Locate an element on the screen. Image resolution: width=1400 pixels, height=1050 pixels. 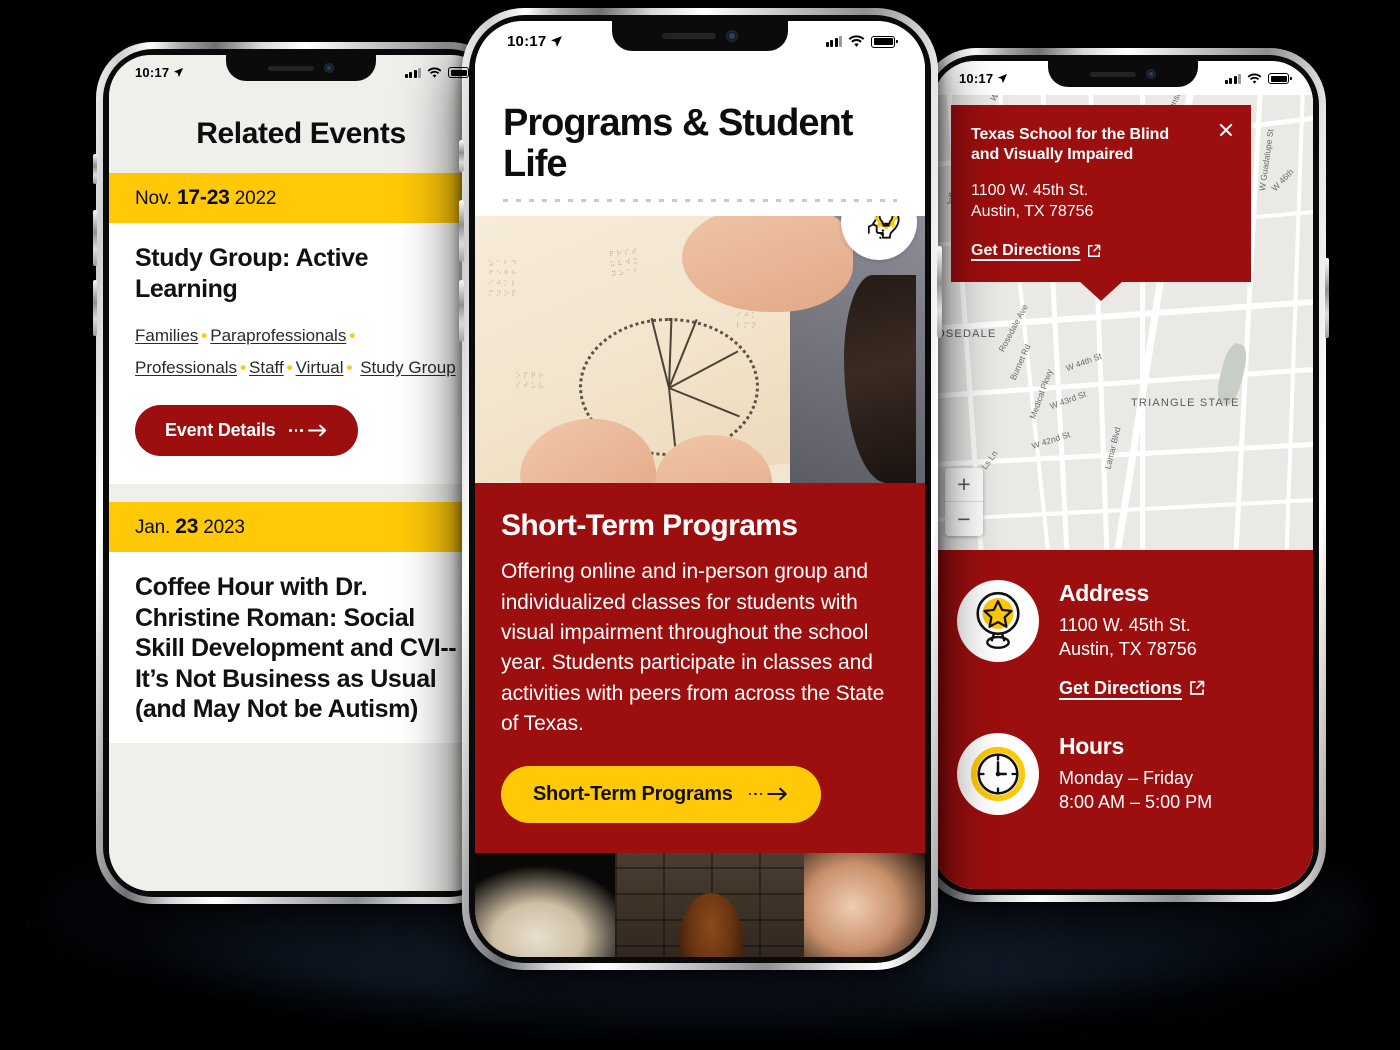
hours-line2: 8:00 AM – 5:00 PM is located at coordinates (1136, 801).